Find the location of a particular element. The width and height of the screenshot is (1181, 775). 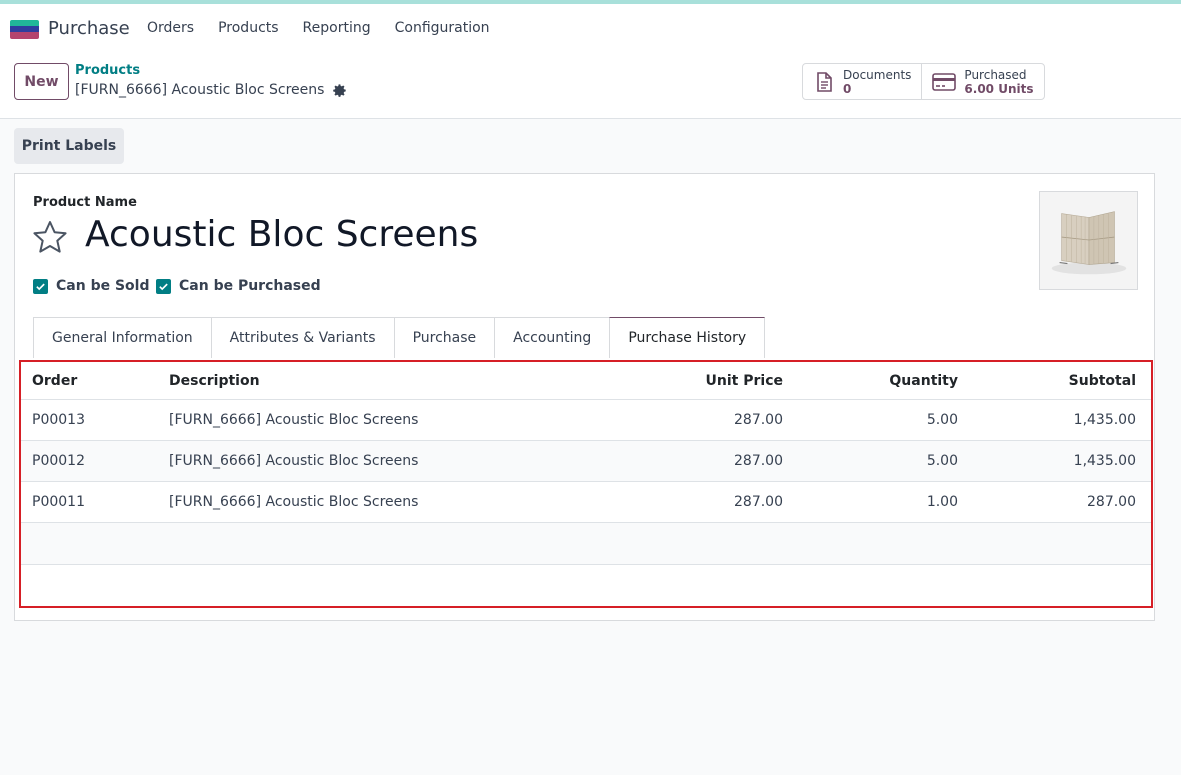

tab-attributes-variants: Attributes & Variants is located at coordinates (302, 337).